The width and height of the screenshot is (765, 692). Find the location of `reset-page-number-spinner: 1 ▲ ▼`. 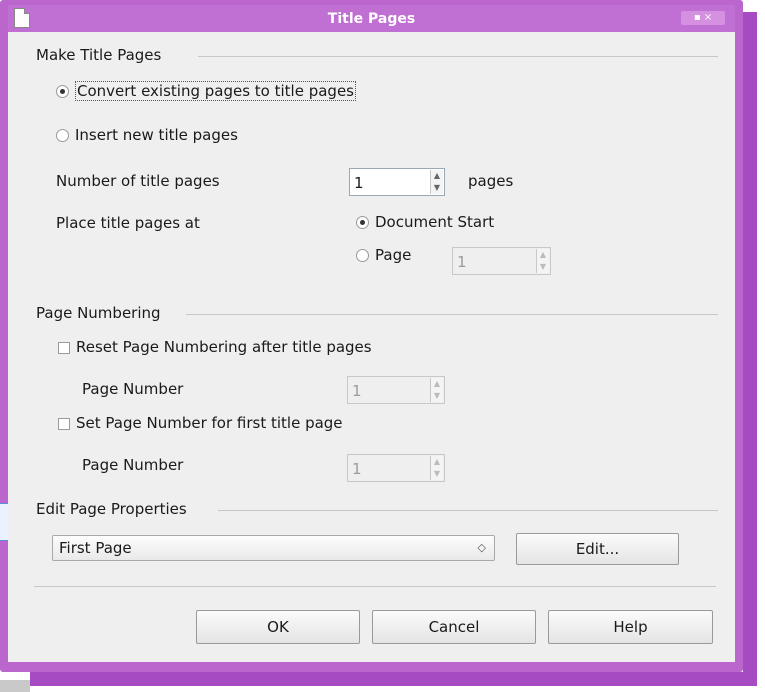

reset-page-number-spinner: 1 ▲ ▼ is located at coordinates (396, 390).